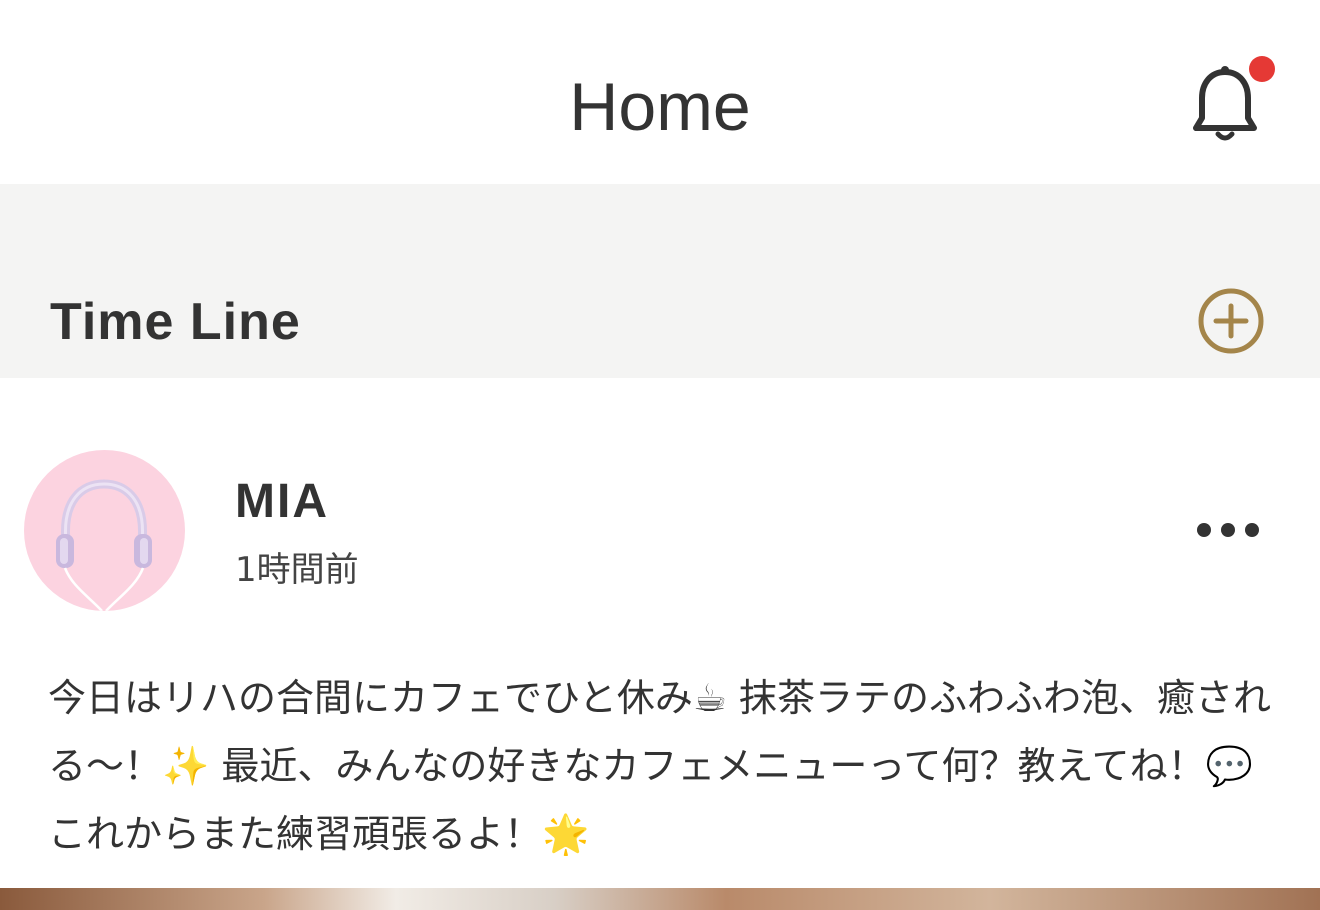 This screenshot has width=1320, height=910. I want to click on more-horizontal-icon, so click(1228, 530).